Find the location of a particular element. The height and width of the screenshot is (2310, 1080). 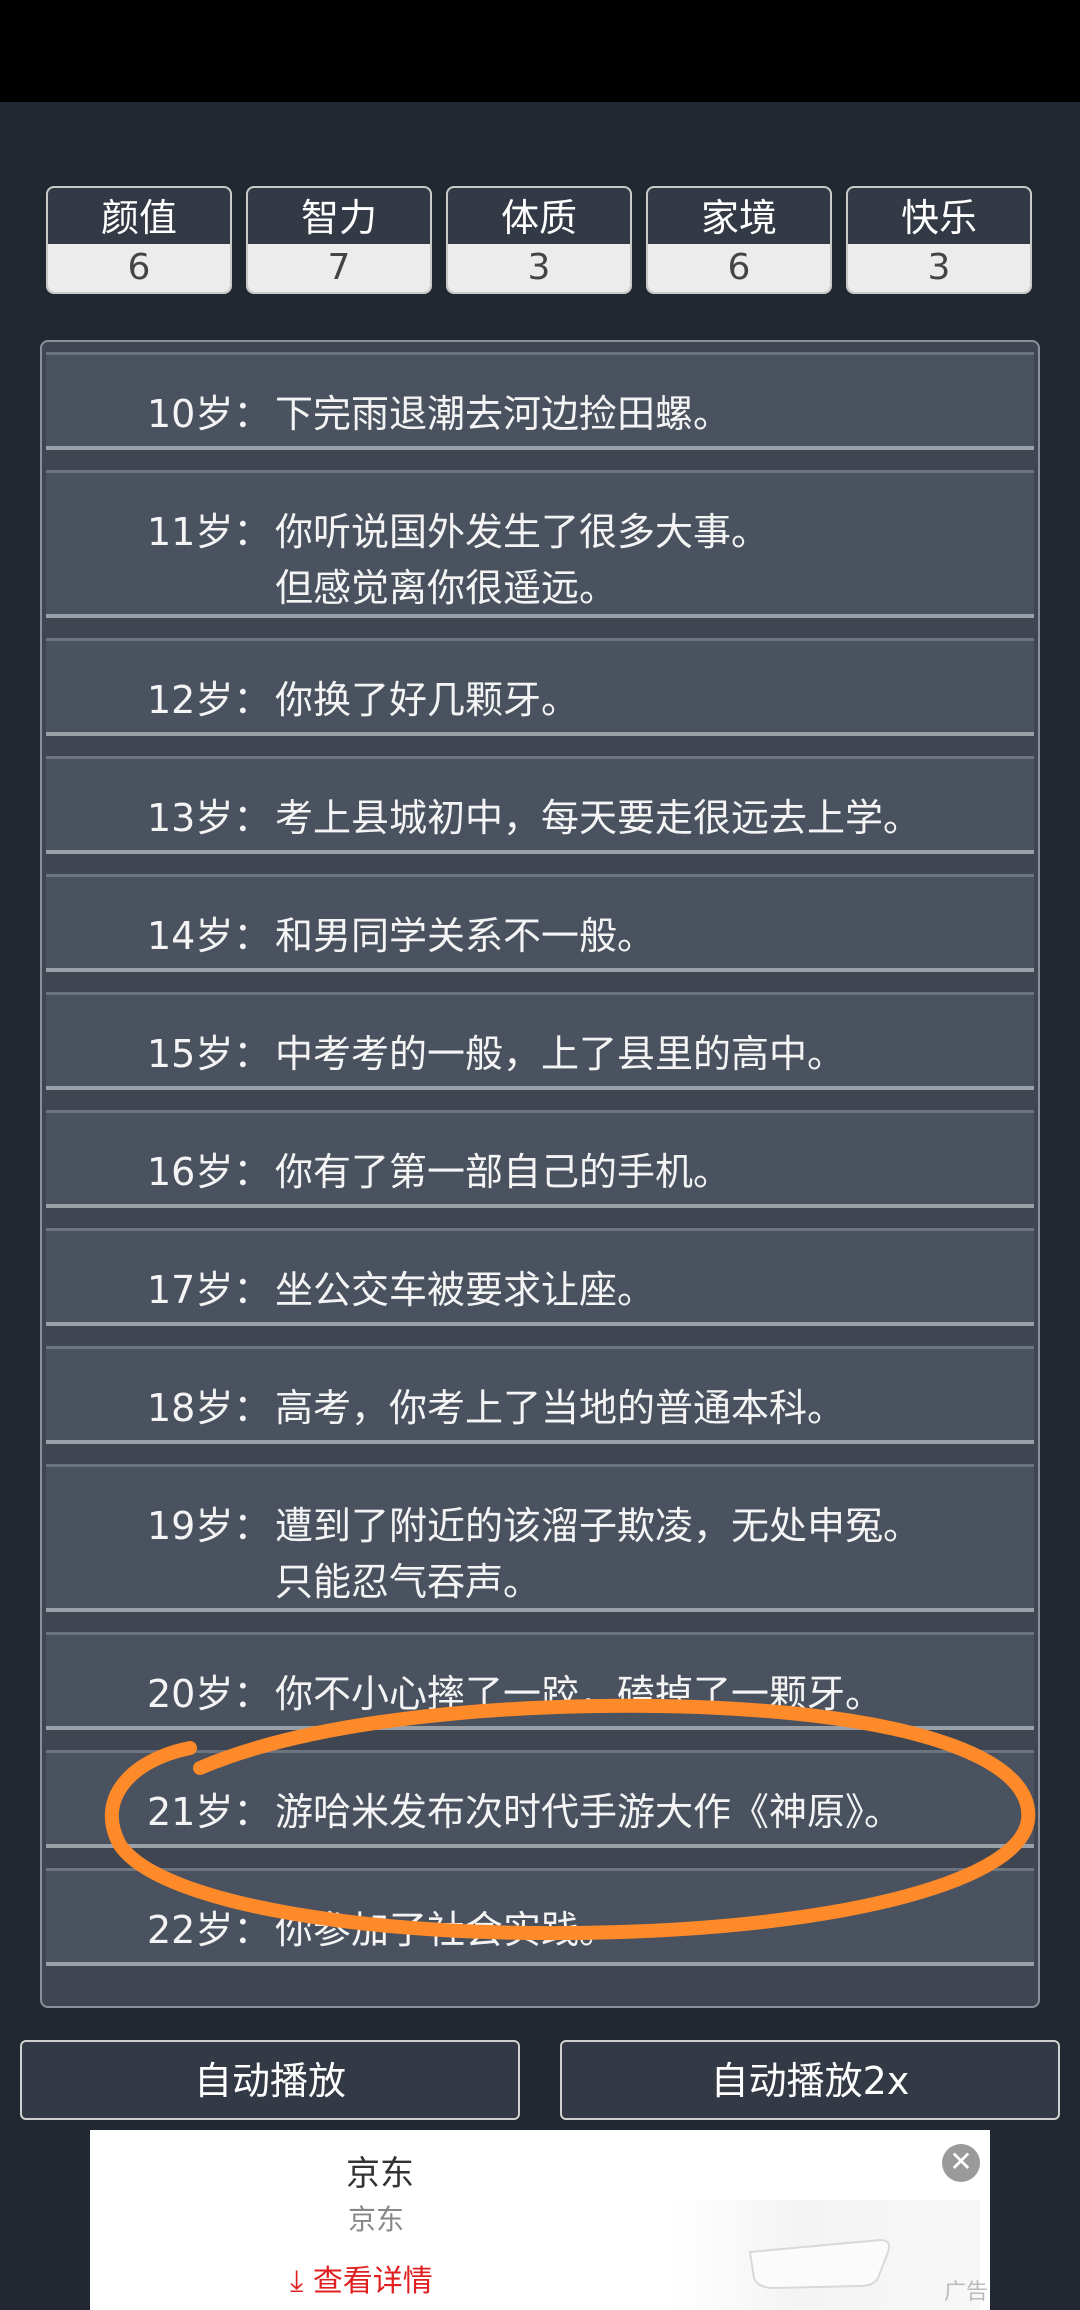

event-text: 高考，你考上了当地的普通本科。 is located at coordinates (560, 1408).